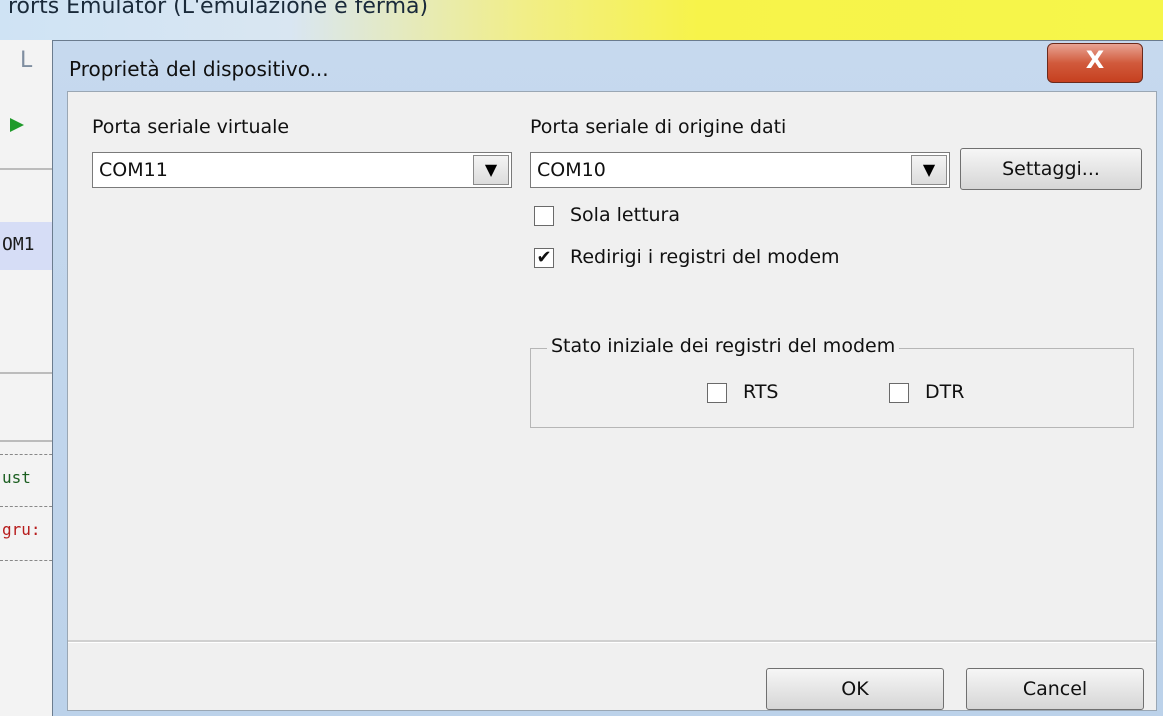  What do you see at coordinates (740, 170) in the screenshot?
I see `source-port-select: COM10 ▼` at bounding box center [740, 170].